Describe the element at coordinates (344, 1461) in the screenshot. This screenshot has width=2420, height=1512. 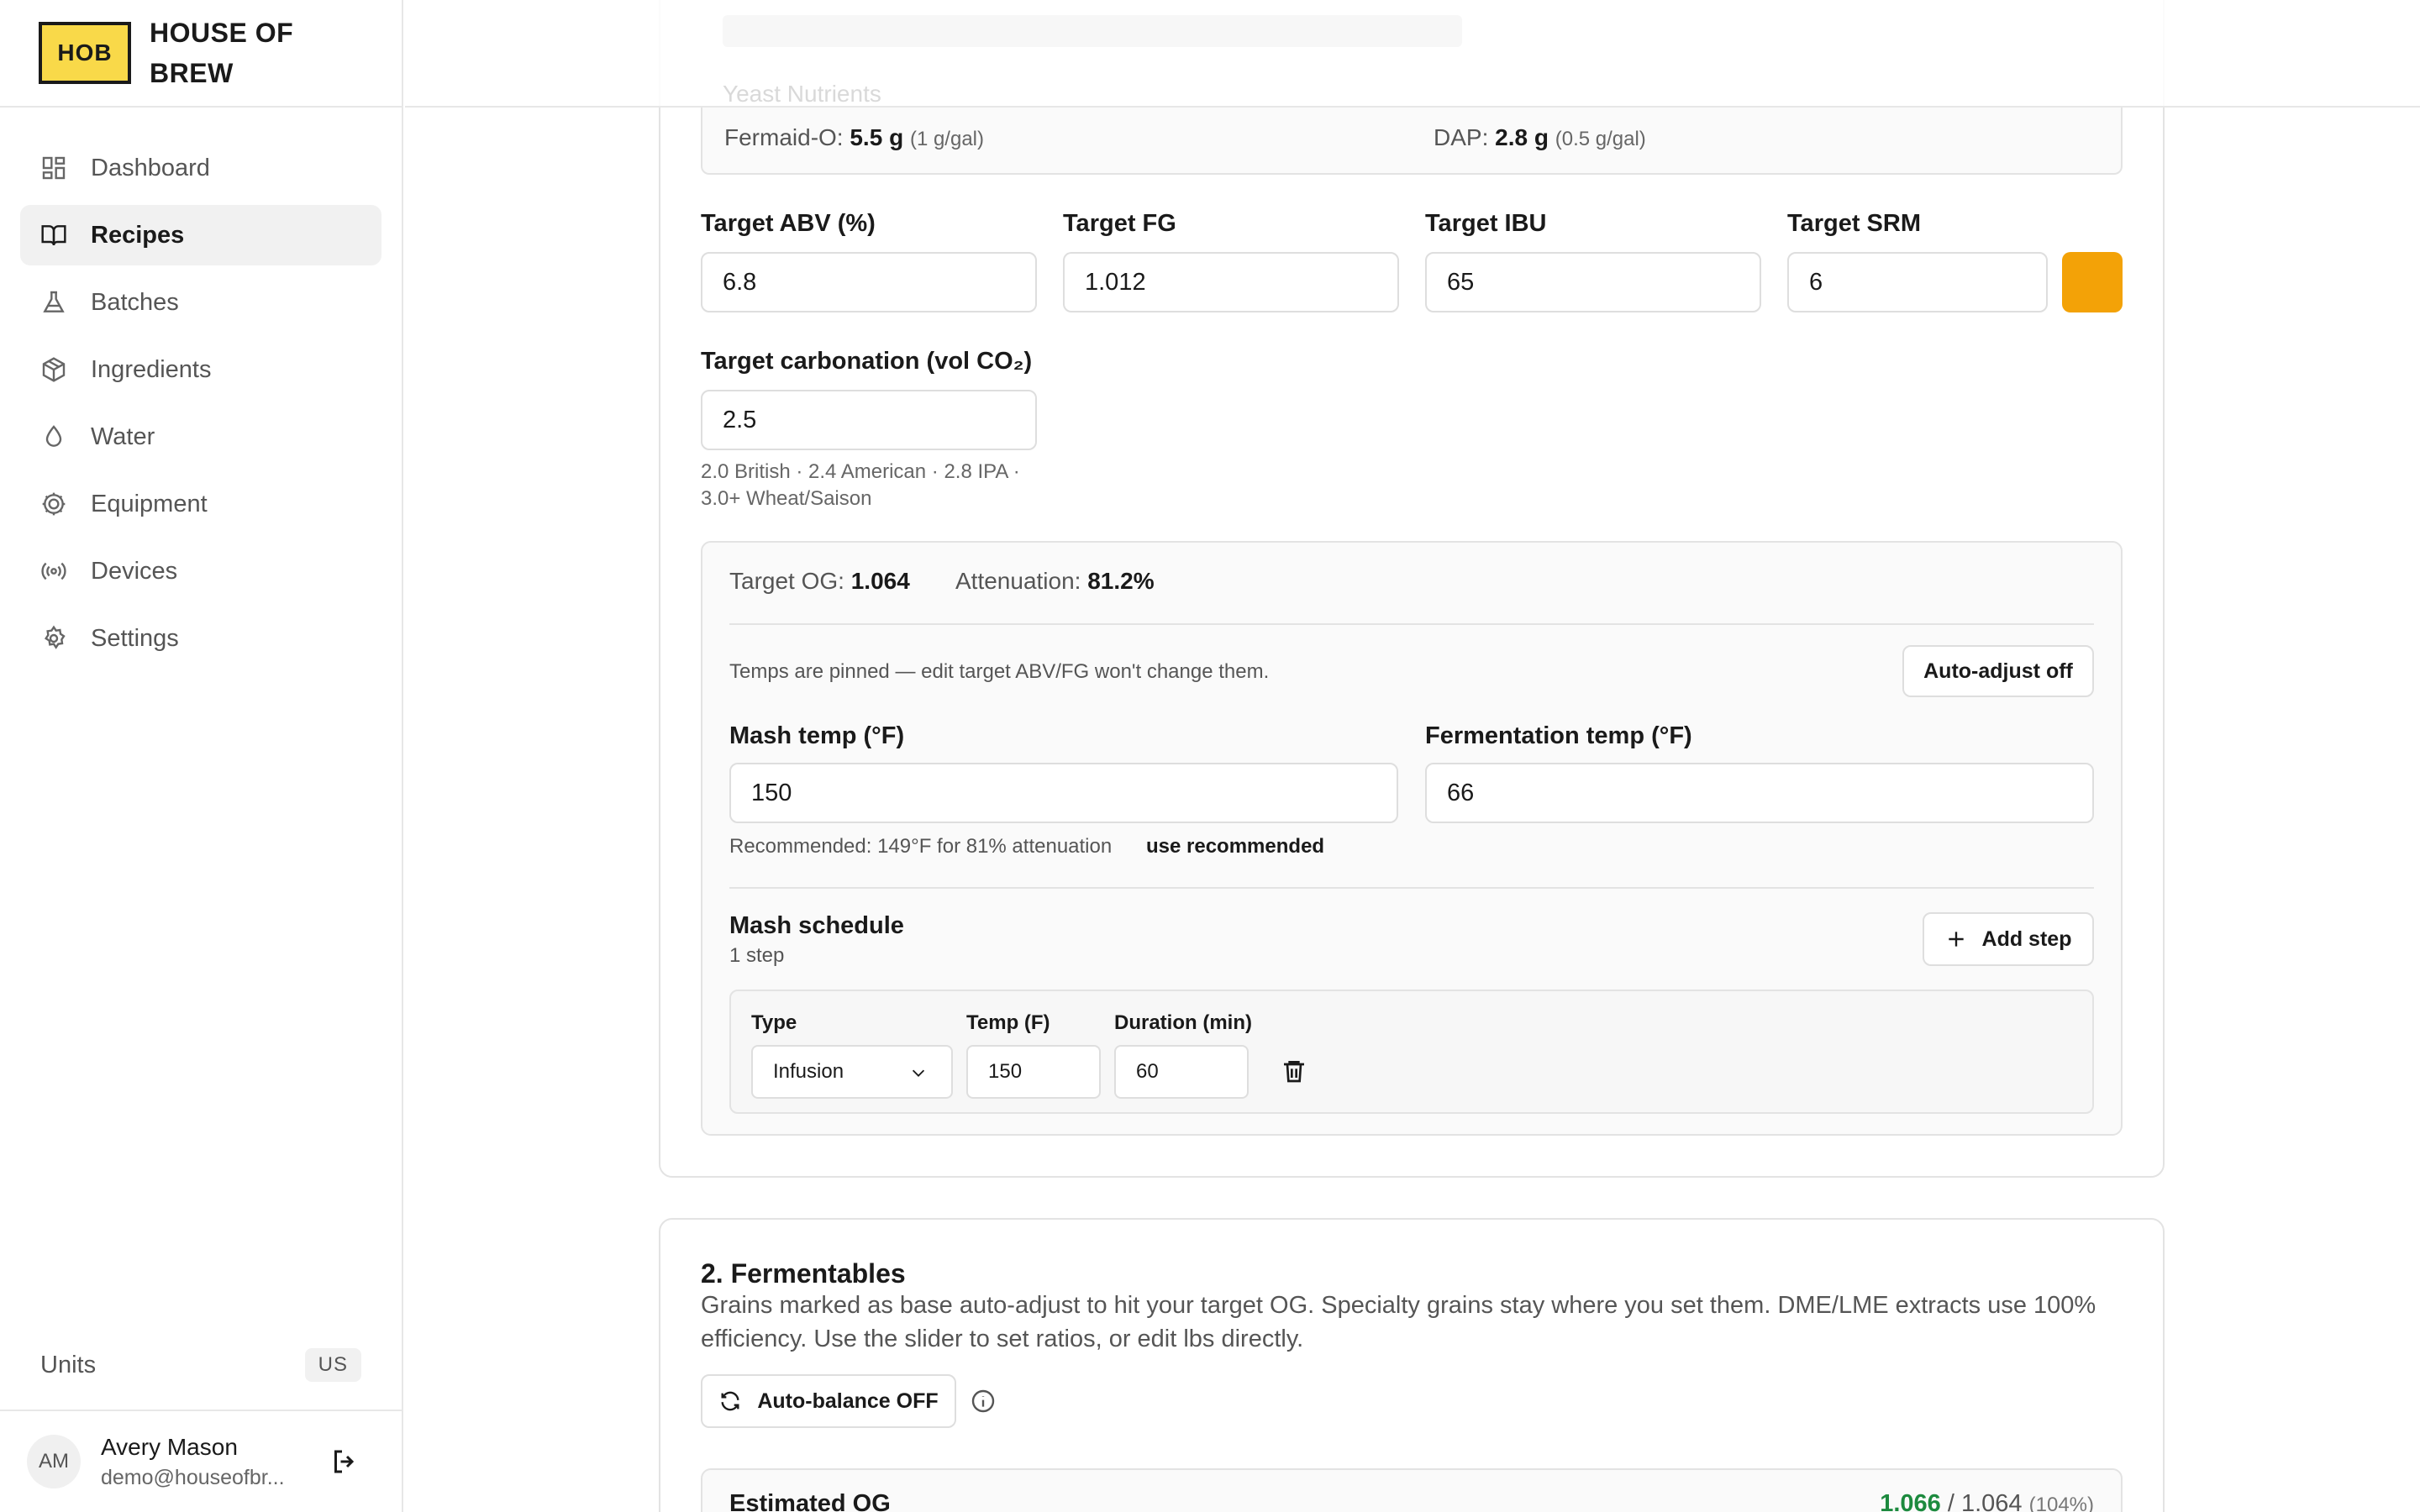
I see `logout-icon` at that location.